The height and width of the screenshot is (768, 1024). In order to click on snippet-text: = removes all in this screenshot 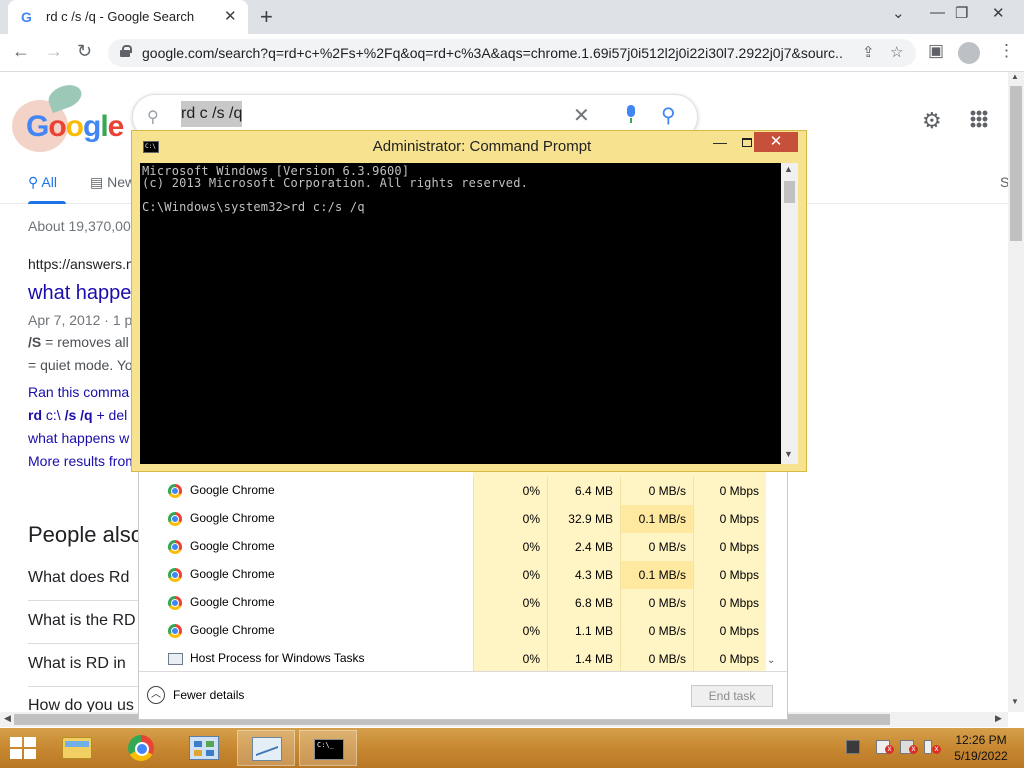, I will do `click(85, 342)`.